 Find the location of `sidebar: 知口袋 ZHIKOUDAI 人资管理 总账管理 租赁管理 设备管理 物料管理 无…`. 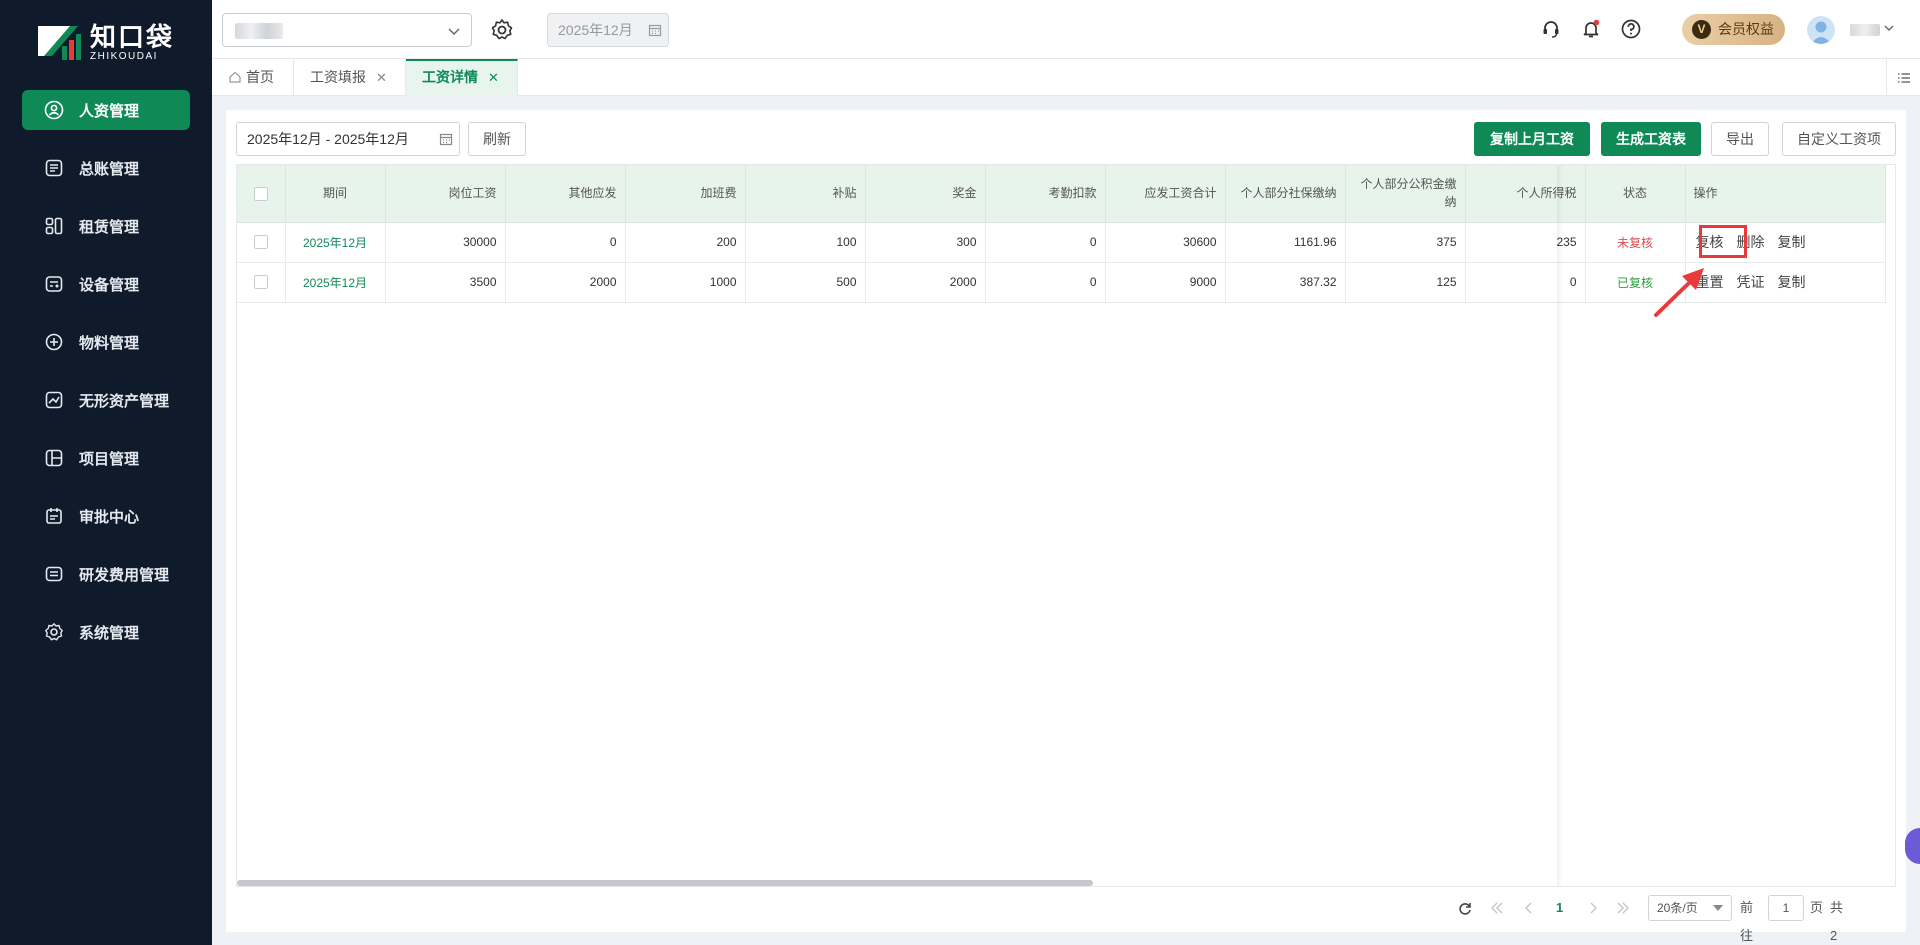

sidebar: 知口袋 ZHIKOUDAI 人资管理 总账管理 租赁管理 设备管理 物料管理 无… is located at coordinates (106, 472).